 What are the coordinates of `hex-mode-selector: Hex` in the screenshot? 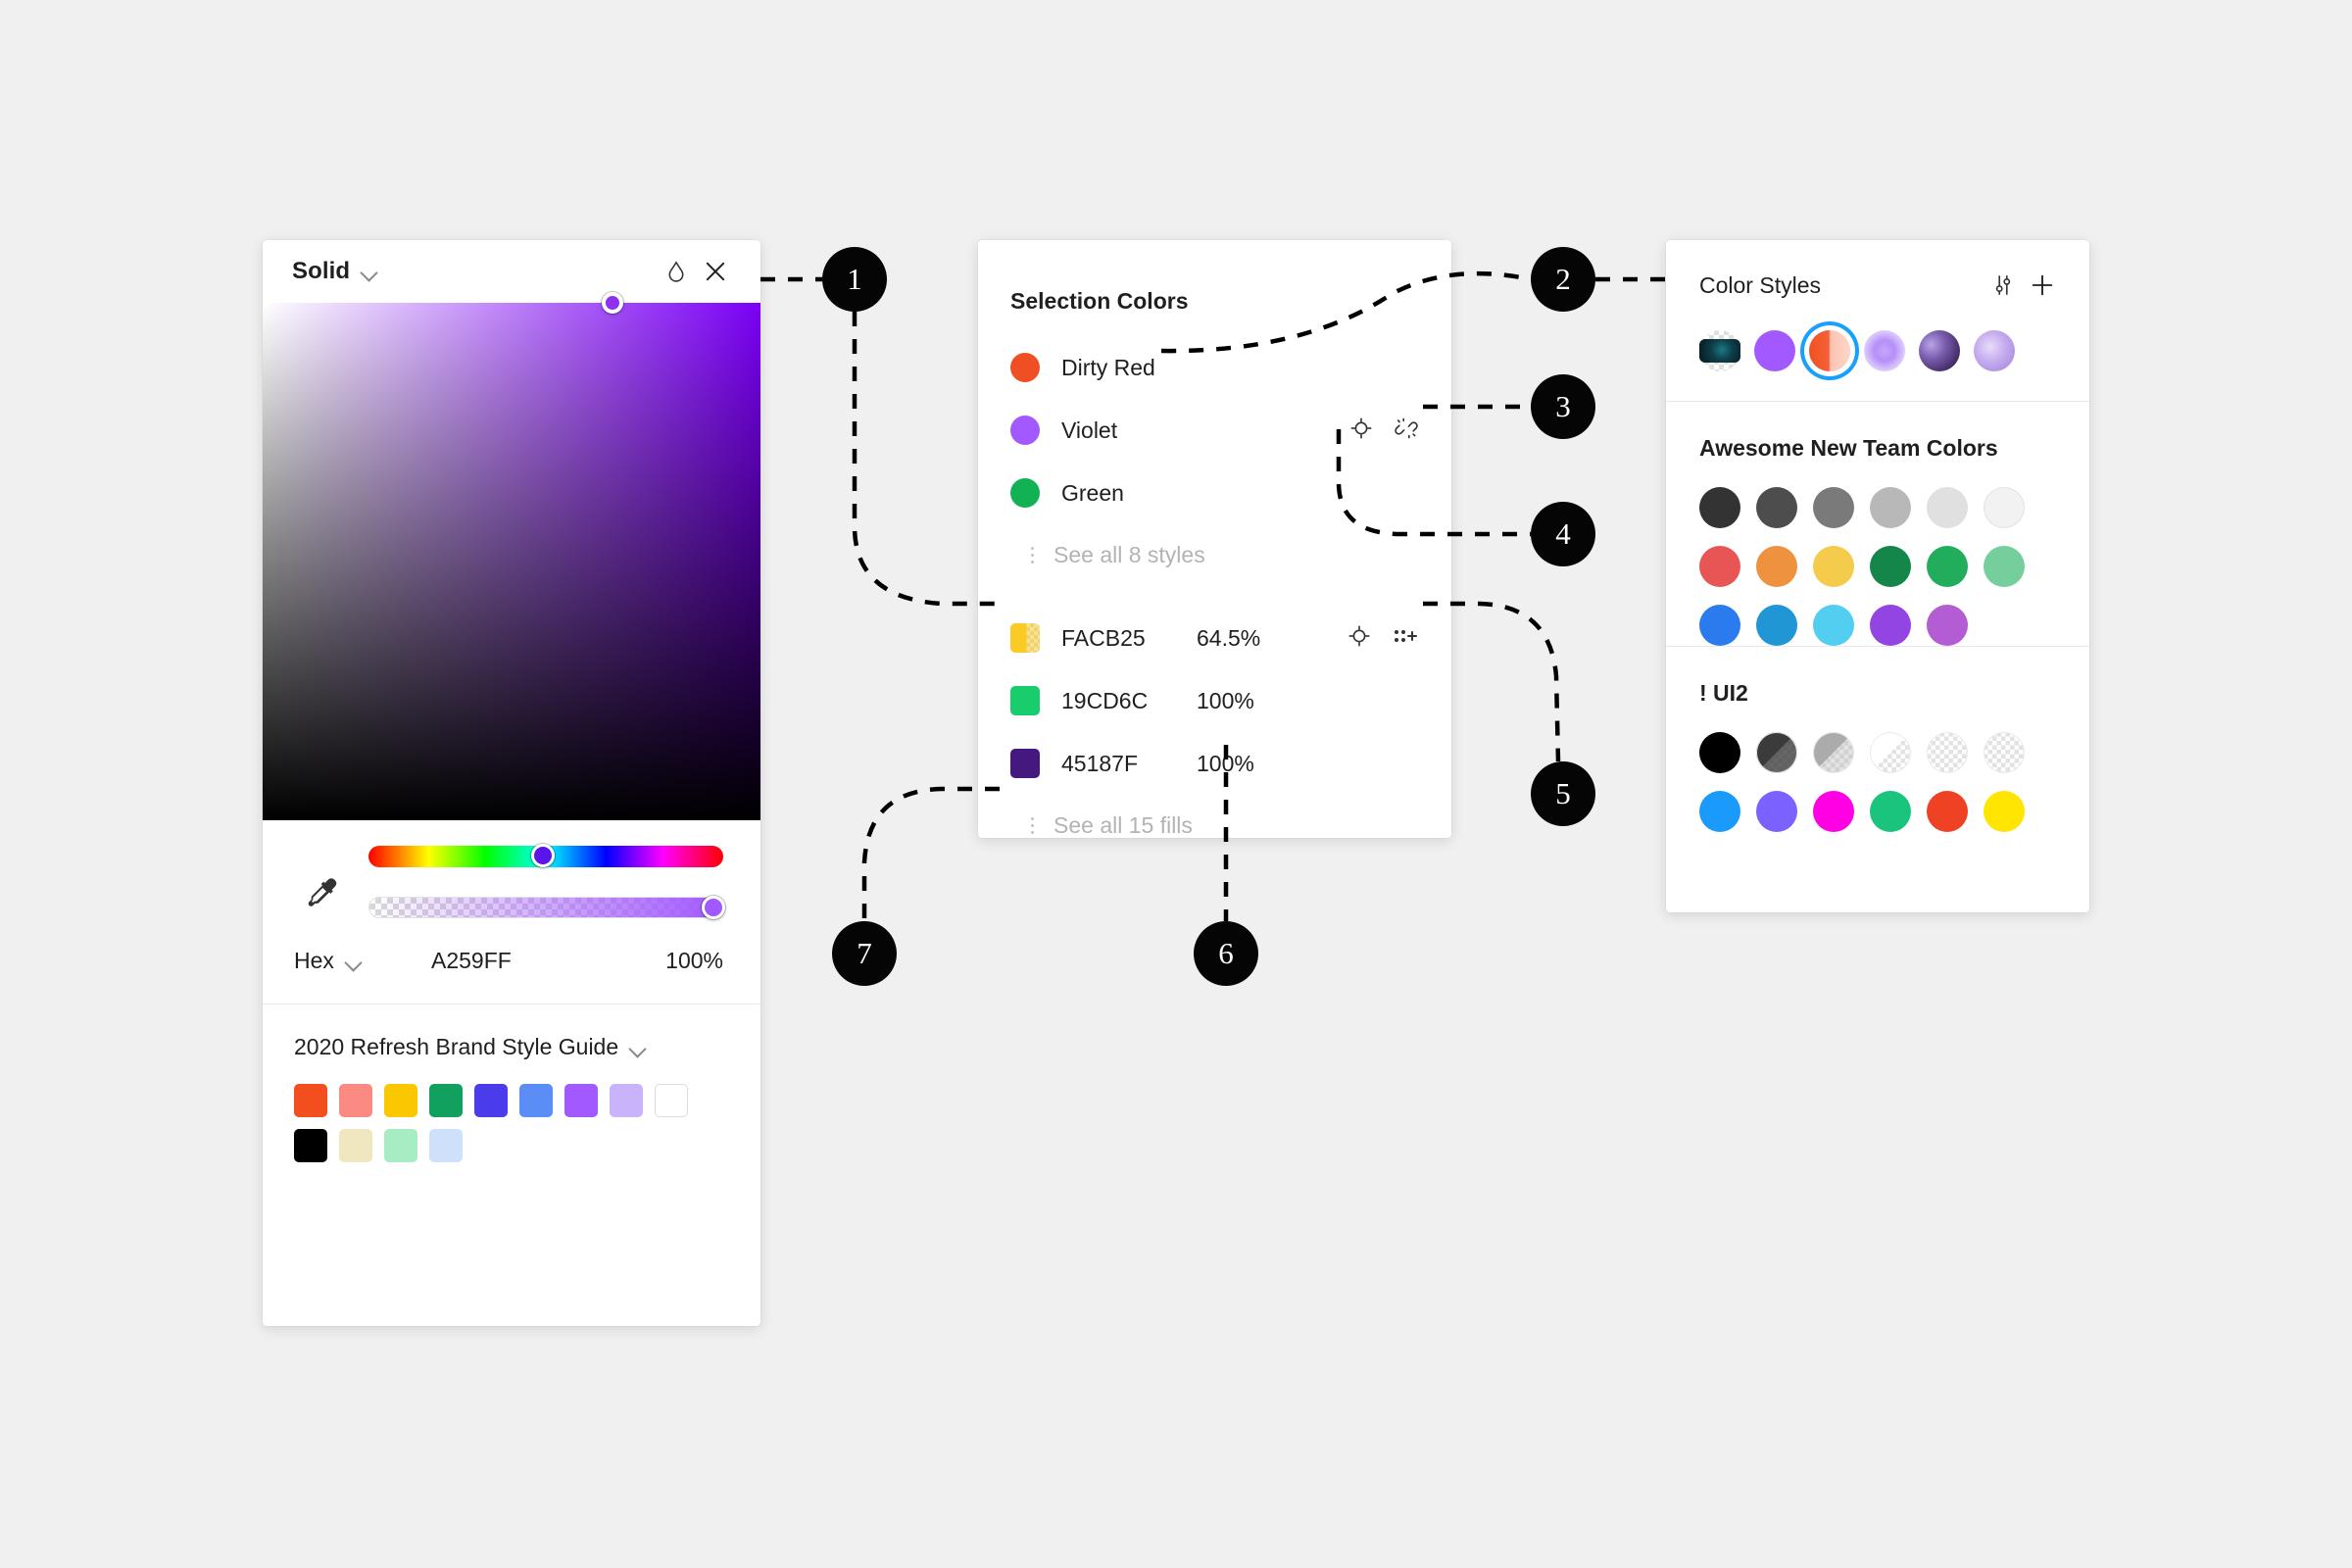 It's located at (353, 961).